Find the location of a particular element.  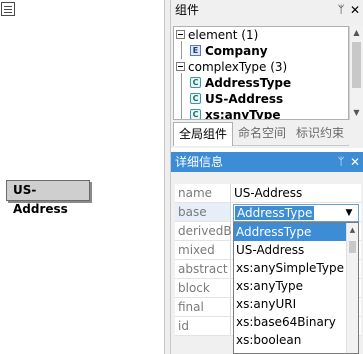

dropdown-option: xs:boolean is located at coordinates (290, 340).